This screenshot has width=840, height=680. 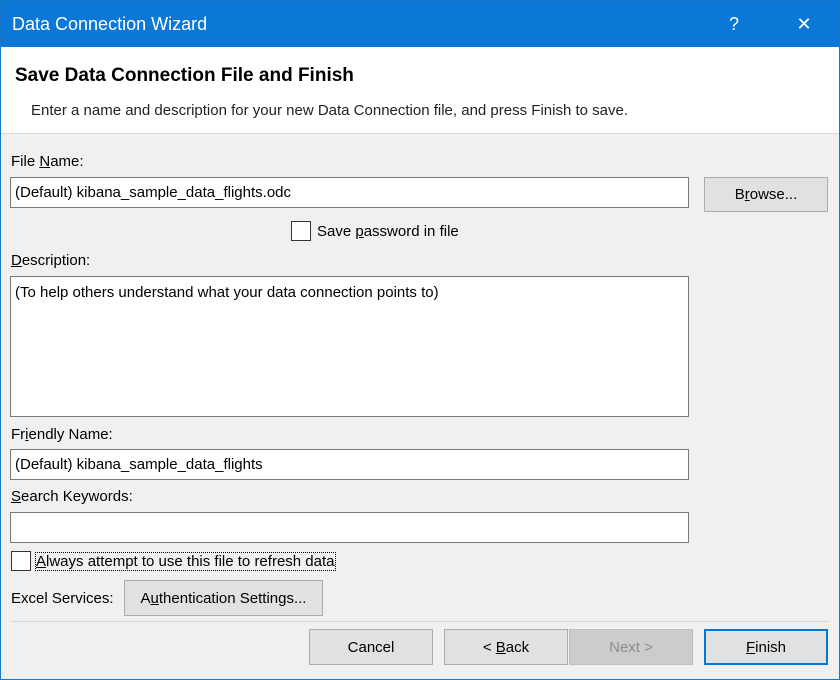 I want to click on close-icon: ✕, so click(x=804, y=23).